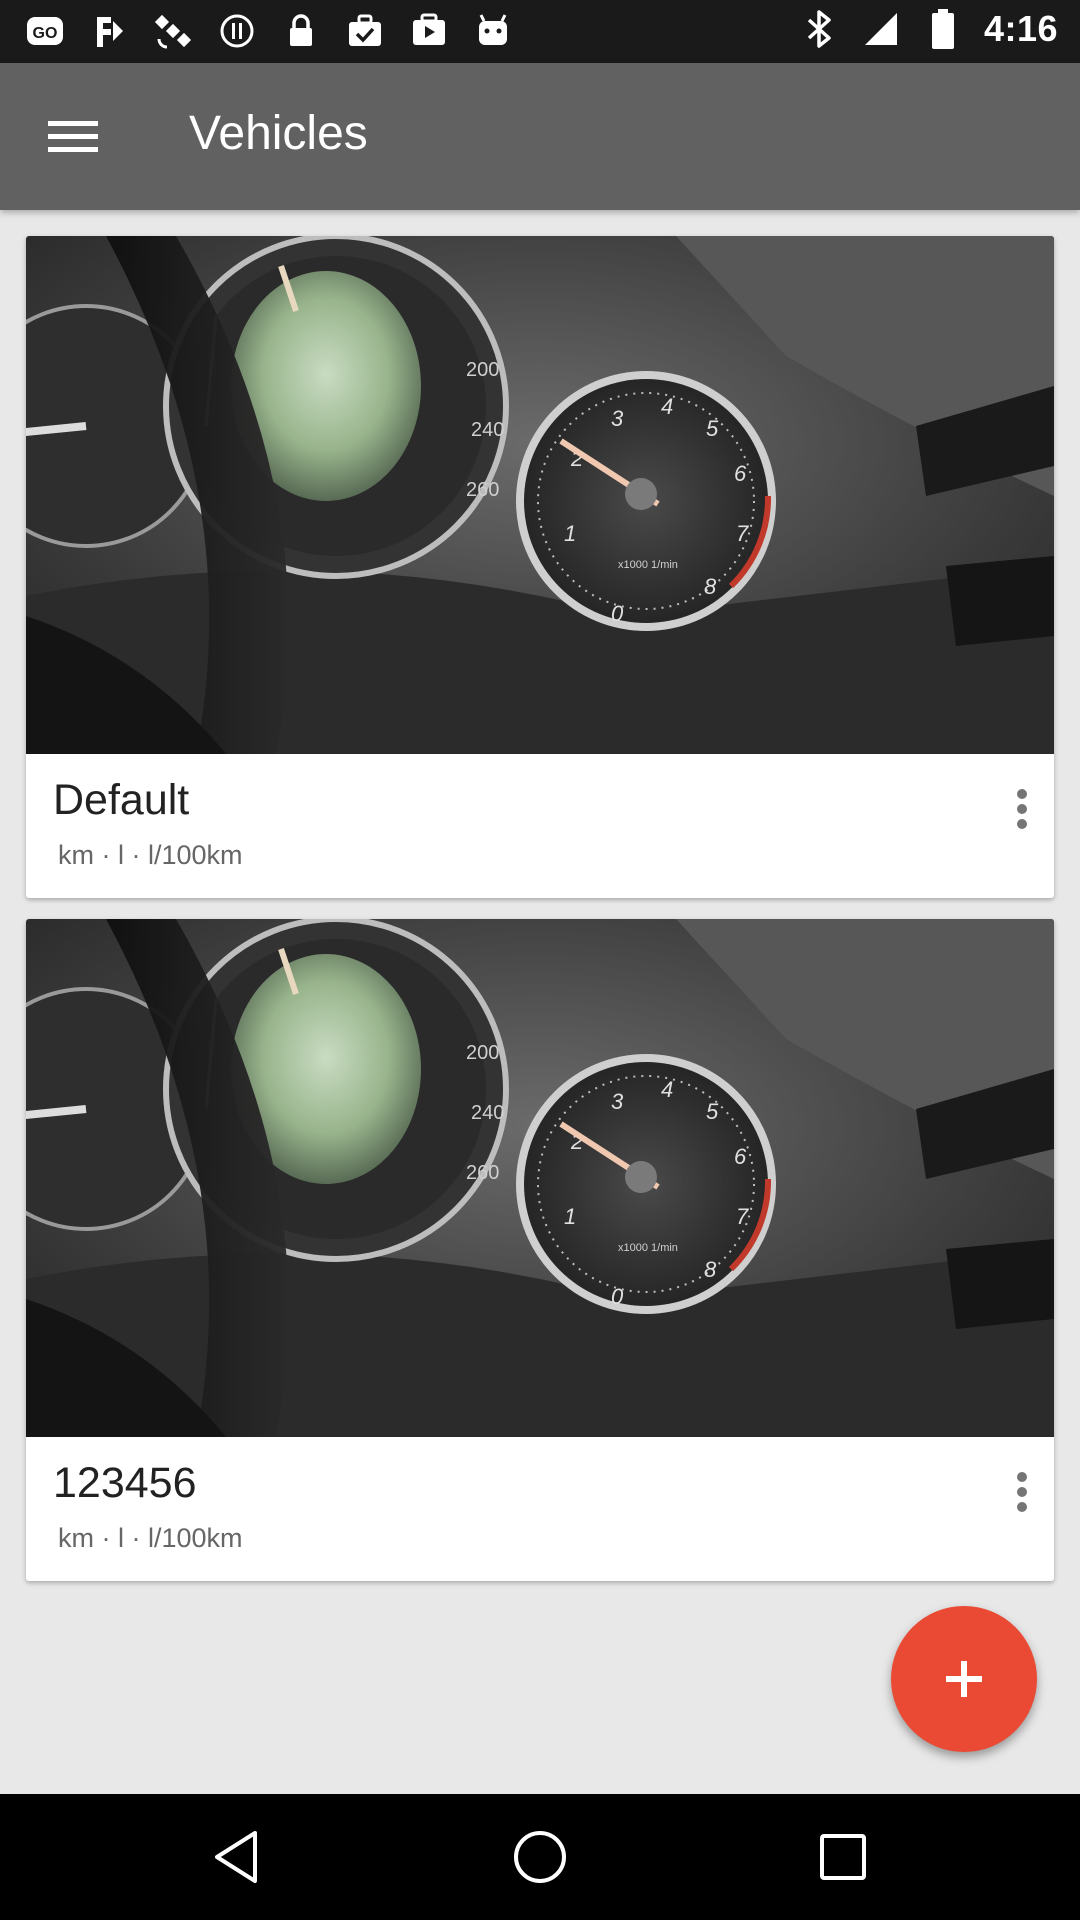 The width and height of the screenshot is (1080, 1920). What do you see at coordinates (45, 33) in the screenshot?
I see `svg-text: GO` at bounding box center [45, 33].